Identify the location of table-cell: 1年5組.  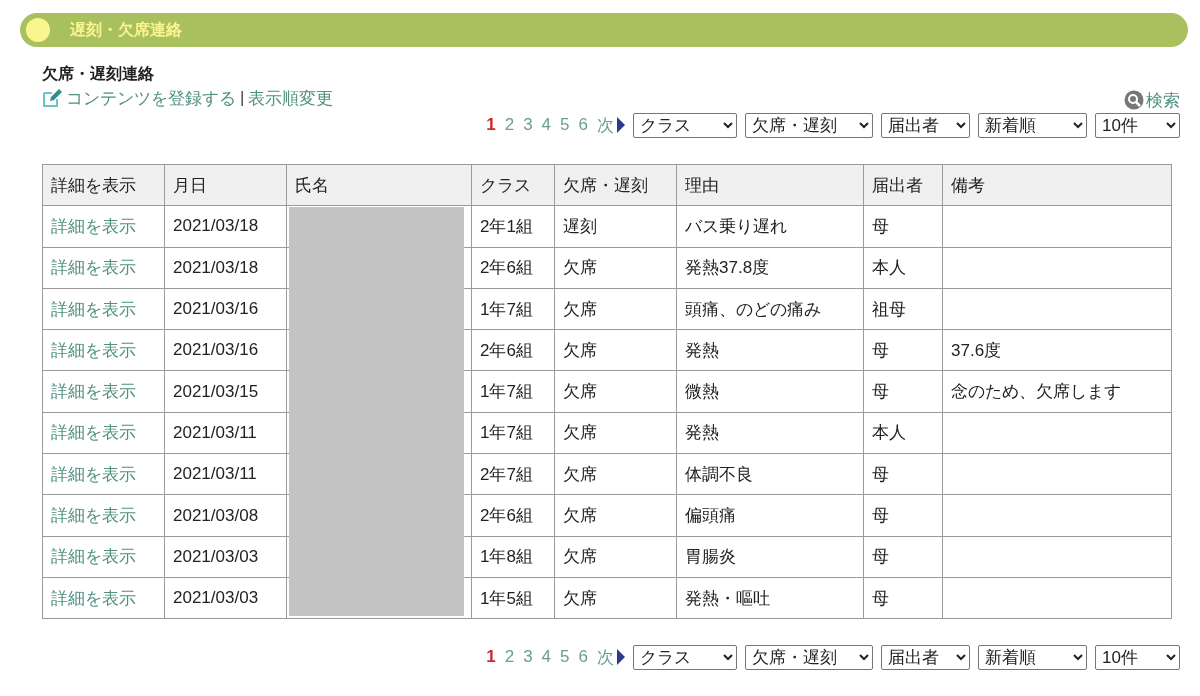
(513, 598).